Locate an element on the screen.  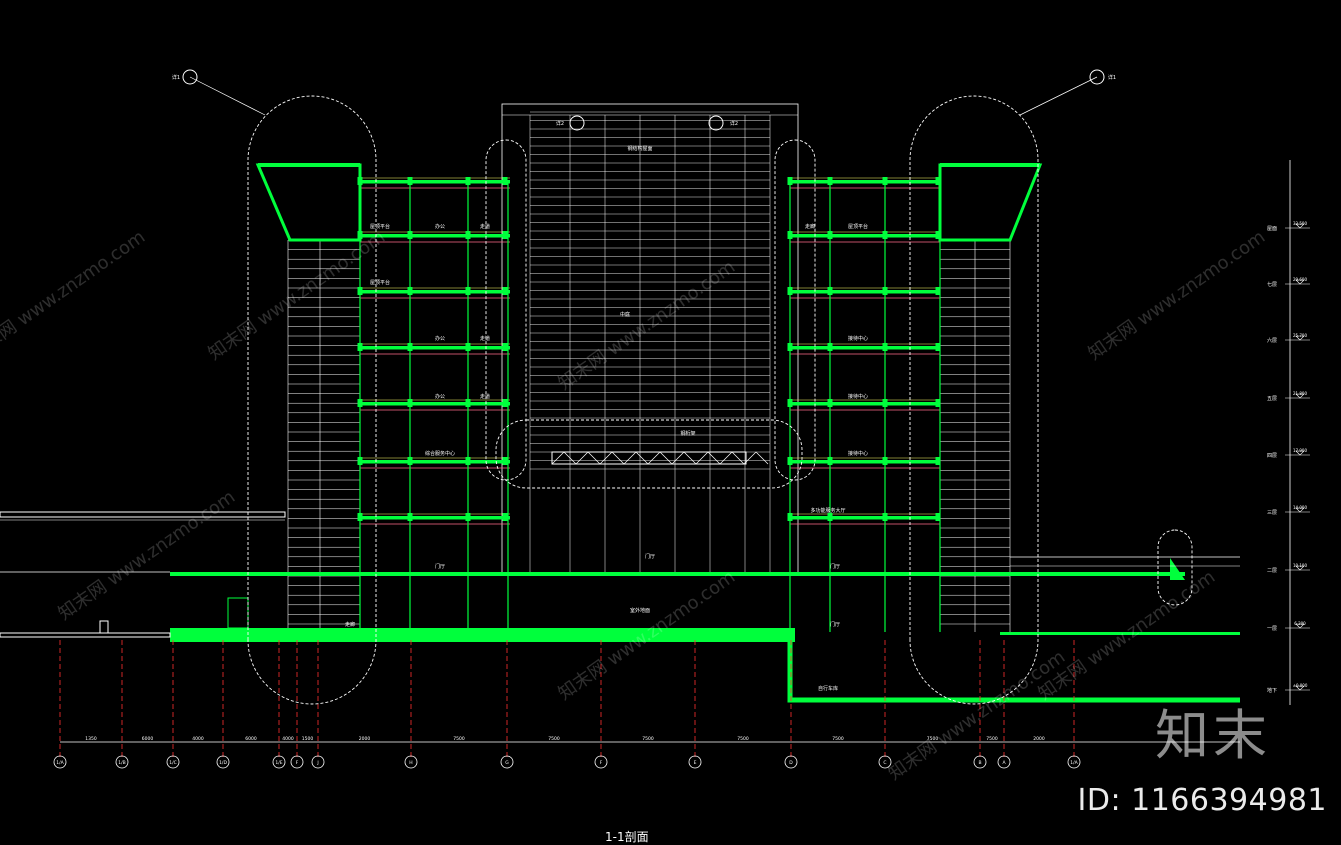
axis-label: 1/B is located at coordinates (121, 763).